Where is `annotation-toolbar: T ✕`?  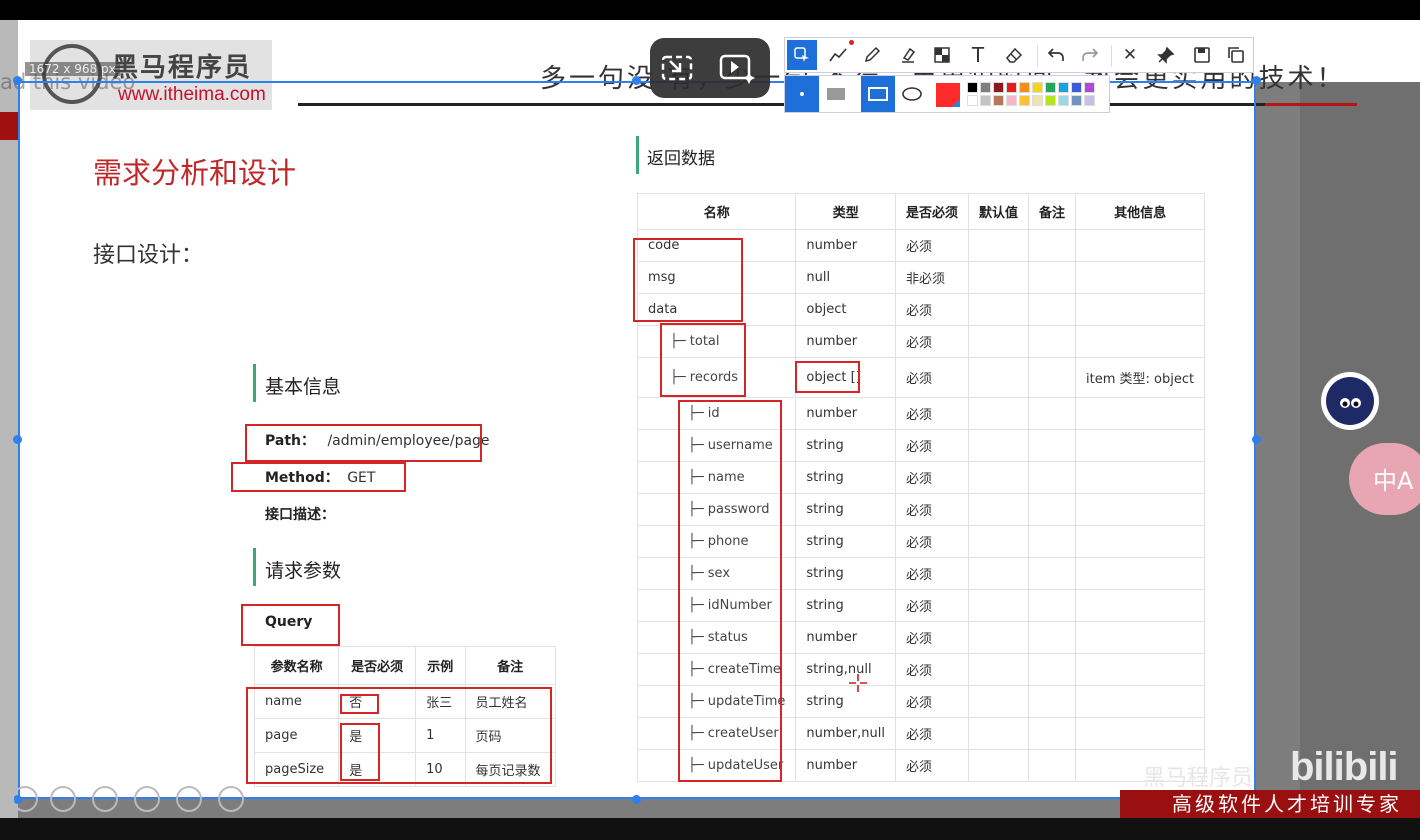 annotation-toolbar: T ✕ is located at coordinates (1019, 55).